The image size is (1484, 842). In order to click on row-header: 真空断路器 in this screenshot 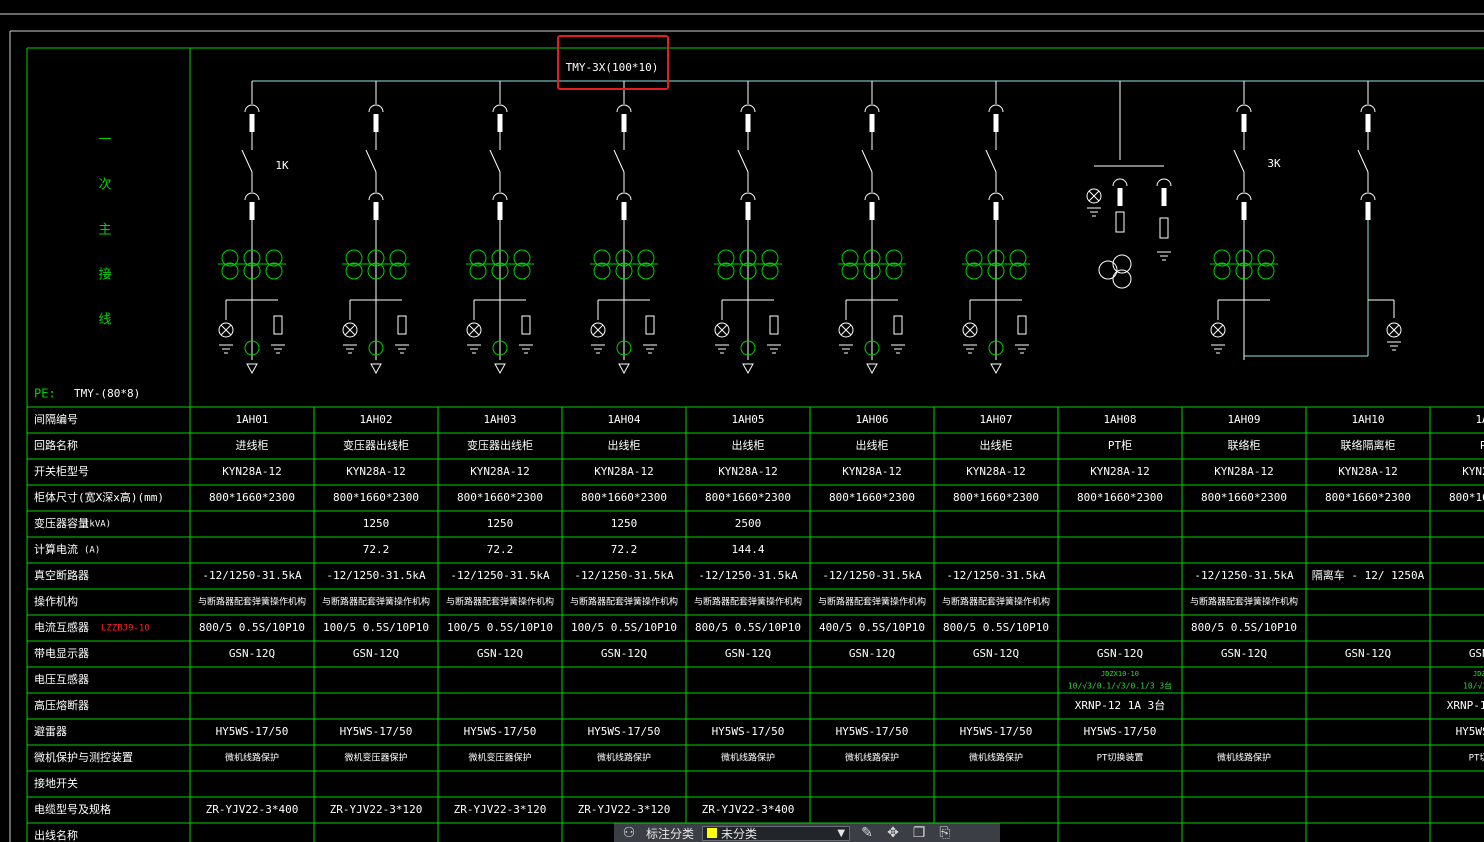, I will do `click(61, 575)`.